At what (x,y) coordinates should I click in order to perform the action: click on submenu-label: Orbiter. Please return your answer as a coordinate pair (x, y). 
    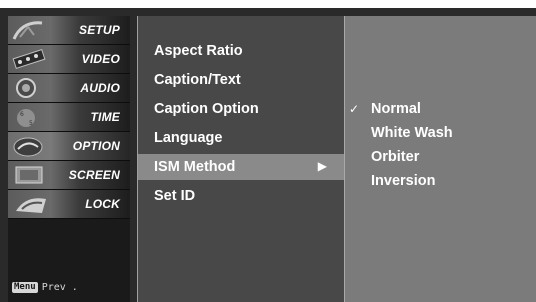
    Looking at the image, I should click on (395, 157).